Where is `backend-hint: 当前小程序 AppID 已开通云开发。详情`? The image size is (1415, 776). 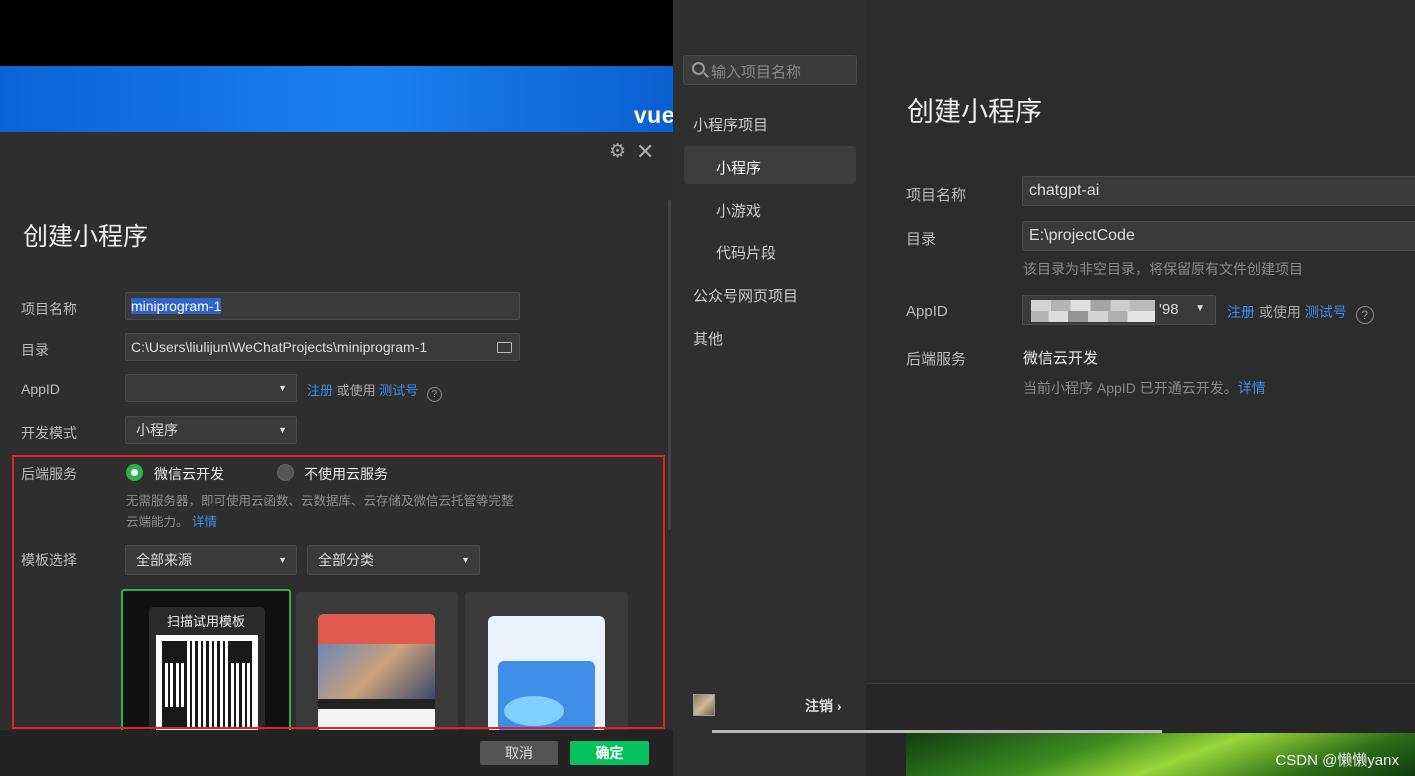 backend-hint: 当前小程序 AppID 已开通云开发。详情 is located at coordinates (1144, 388).